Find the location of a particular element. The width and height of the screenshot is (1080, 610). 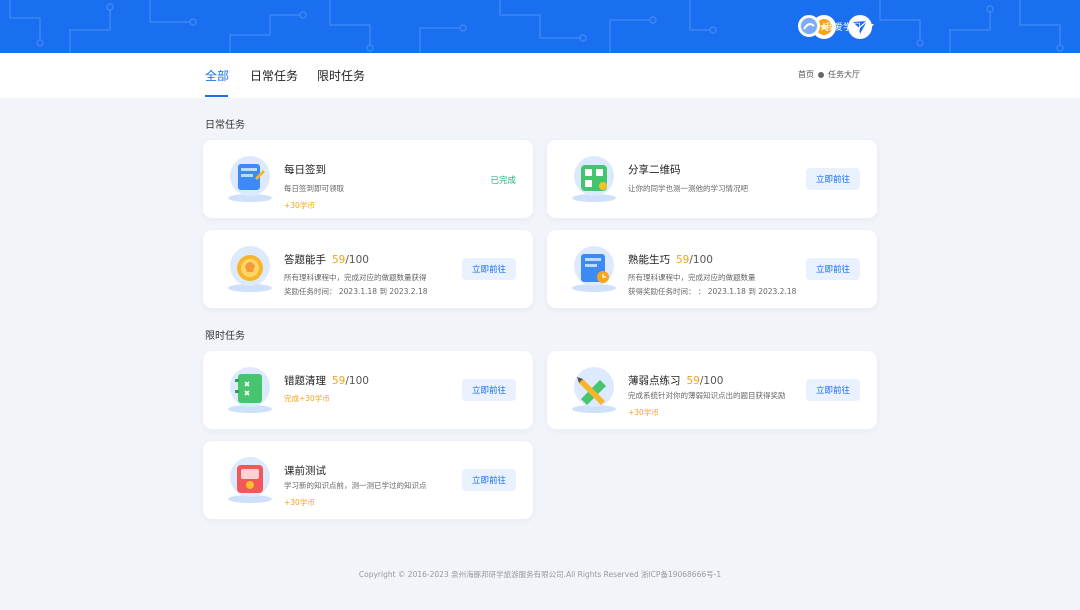

breadcrumb-home: 首页 is located at coordinates (806, 74).